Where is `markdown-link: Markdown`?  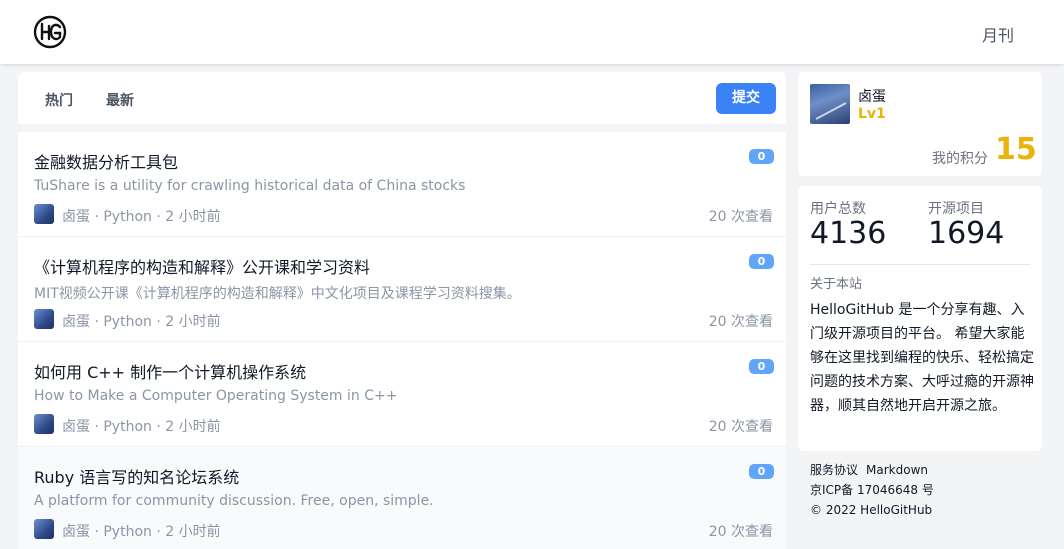
markdown-link: Markdown is located at coordinates (897, 470).